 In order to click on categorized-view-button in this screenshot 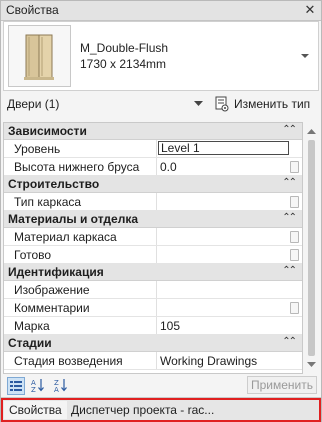, I will do `click(16, 386)`.